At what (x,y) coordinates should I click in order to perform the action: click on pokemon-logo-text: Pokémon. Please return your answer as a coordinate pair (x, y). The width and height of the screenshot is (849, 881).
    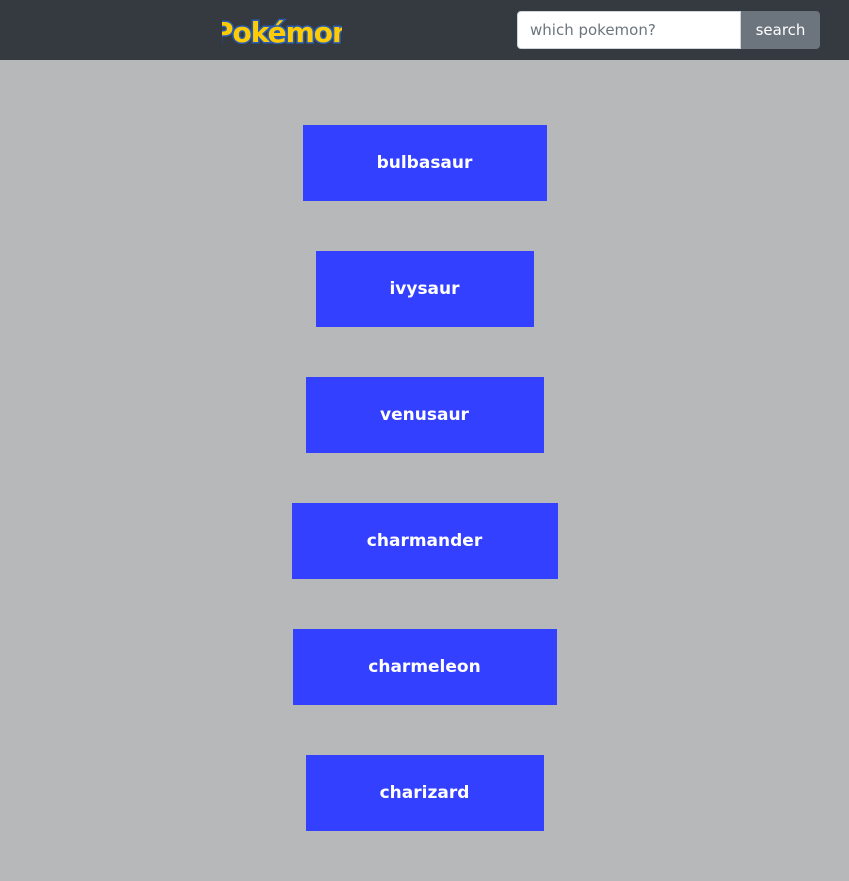
    Looking at the image, I should click on (282, 32).